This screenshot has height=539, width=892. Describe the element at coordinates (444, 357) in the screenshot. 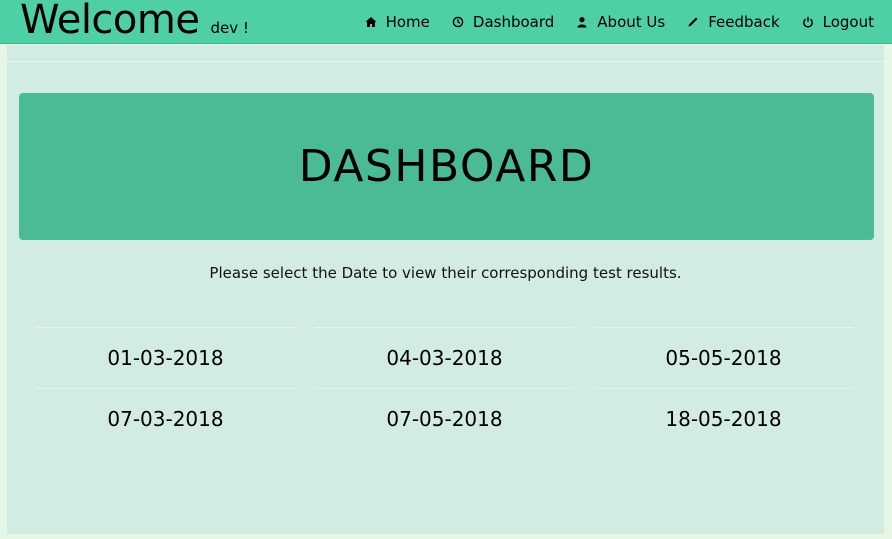

I see `date-link: 04-03-2018` at that location.